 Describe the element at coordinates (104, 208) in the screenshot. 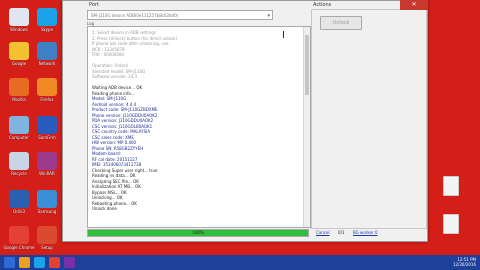

I see `log-line: Unlock done` at that location.